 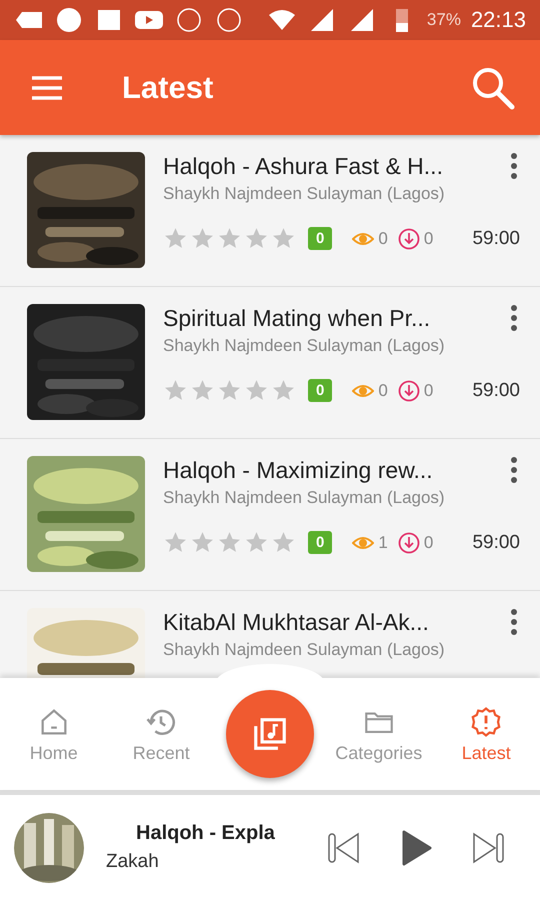 What do you see at coordinates (443, 20) in the screenshot?
I see `battery-level: 37%` at bounding box center [443, 20].